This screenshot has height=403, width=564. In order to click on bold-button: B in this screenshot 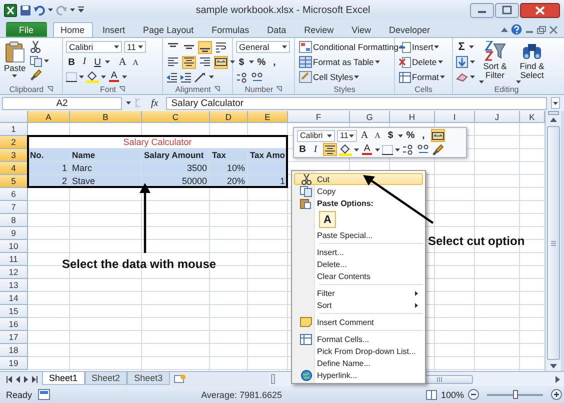, I will do `click(71, 62)`.